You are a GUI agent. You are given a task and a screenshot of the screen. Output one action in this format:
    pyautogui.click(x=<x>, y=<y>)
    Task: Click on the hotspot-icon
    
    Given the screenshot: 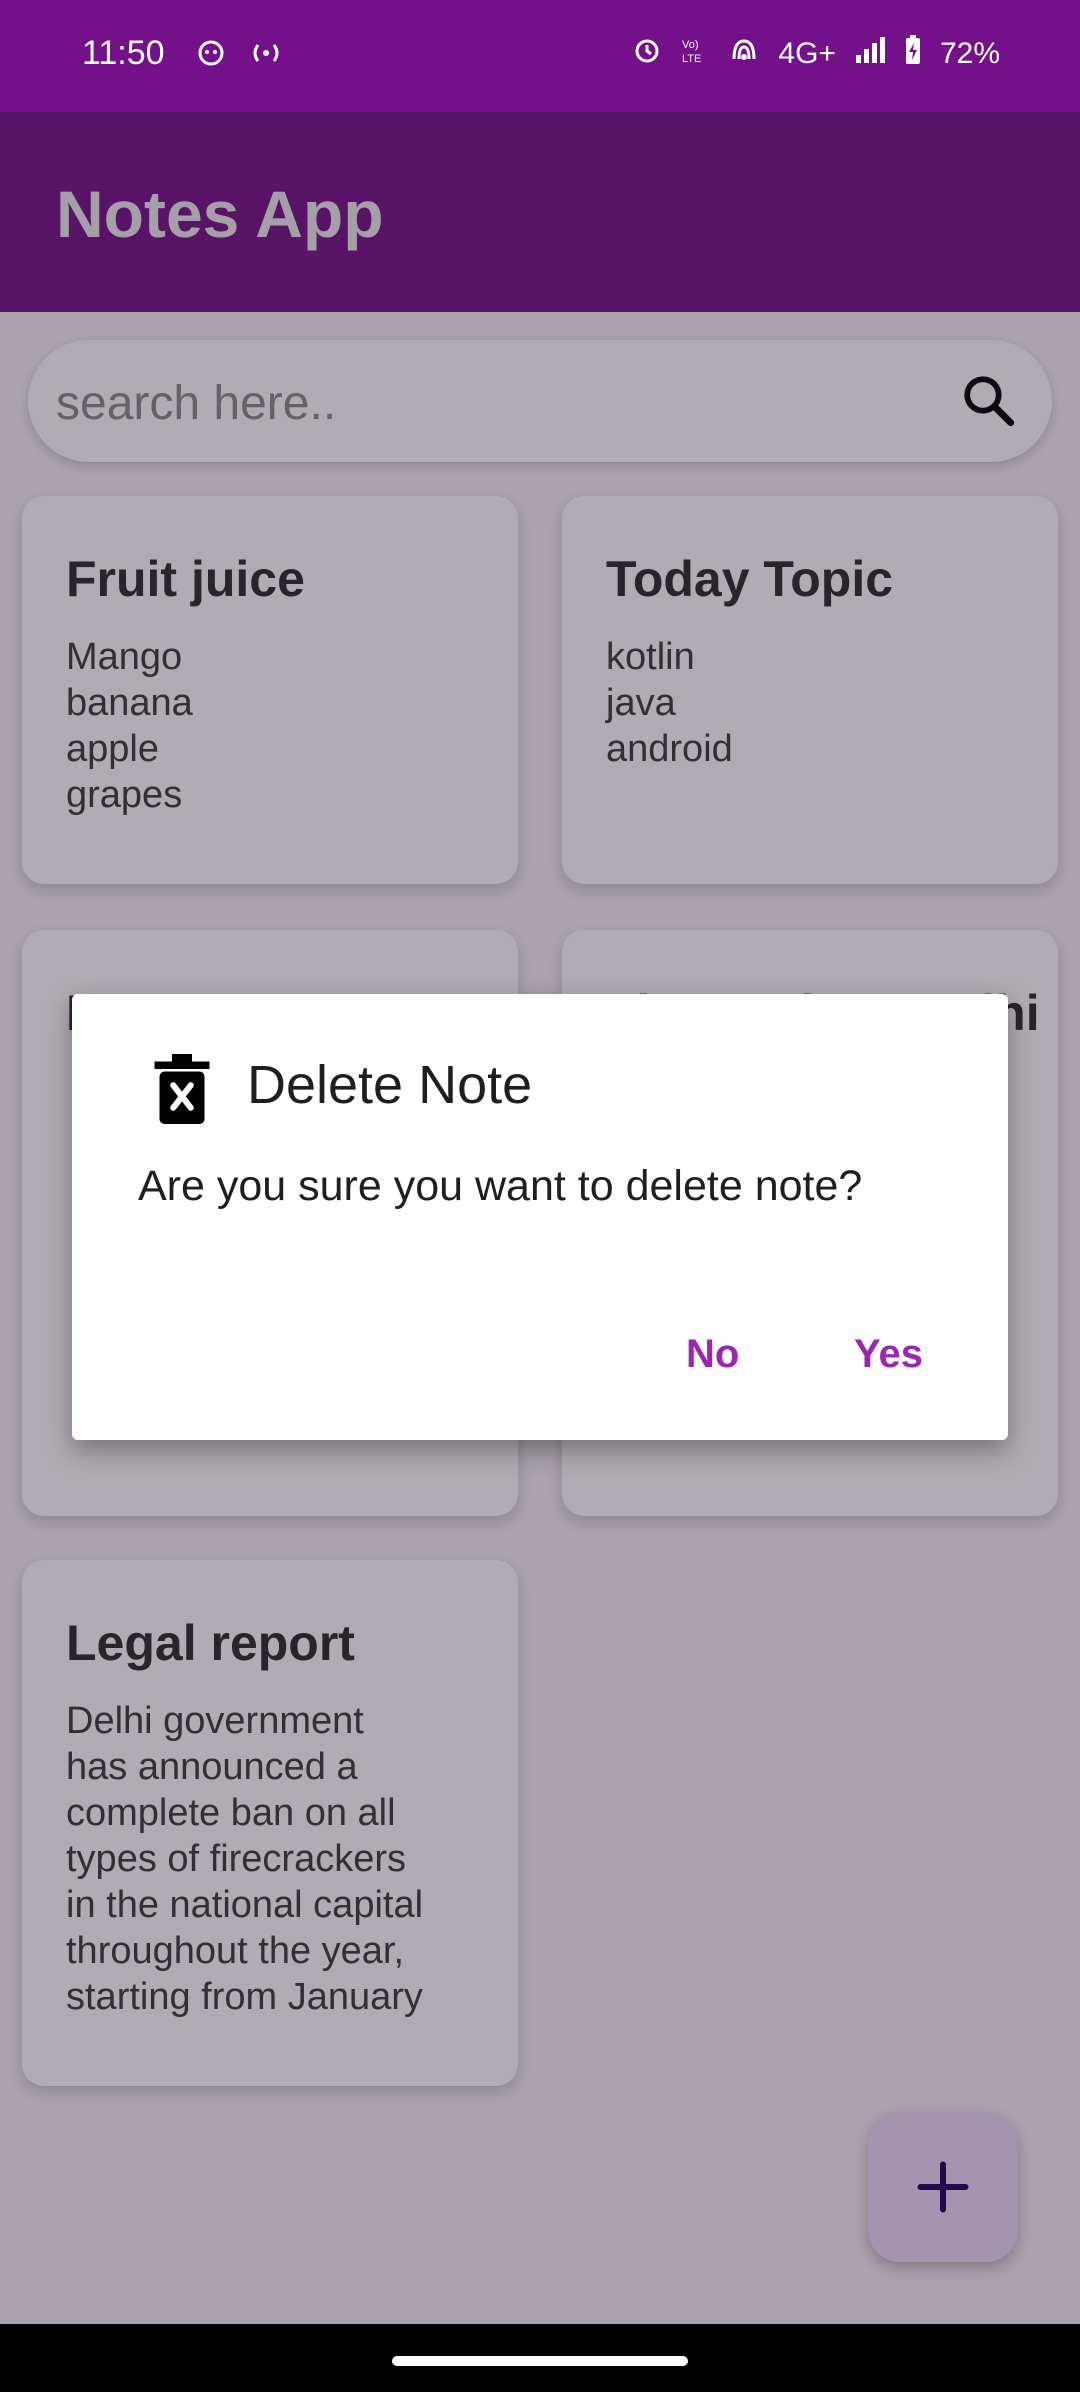 What is the action you would take?
    pyautogui.click(x=266, y=55)
    